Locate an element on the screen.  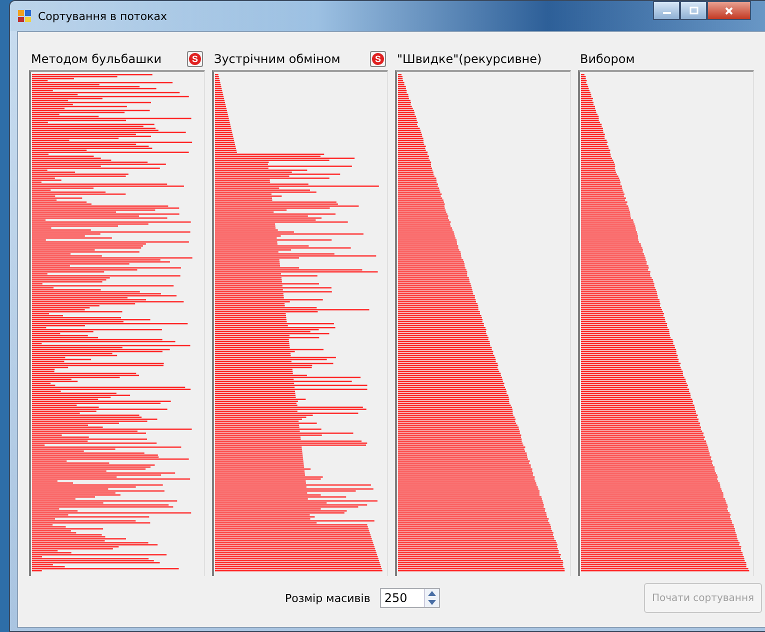
down-arrow-icon is located at coordinates (432, 602).